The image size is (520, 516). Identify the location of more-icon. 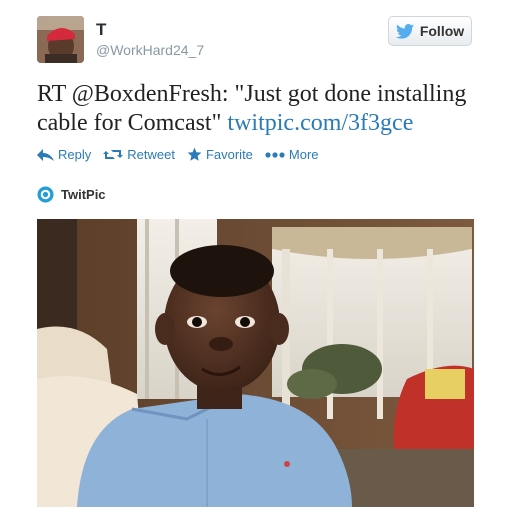
(275, 154).